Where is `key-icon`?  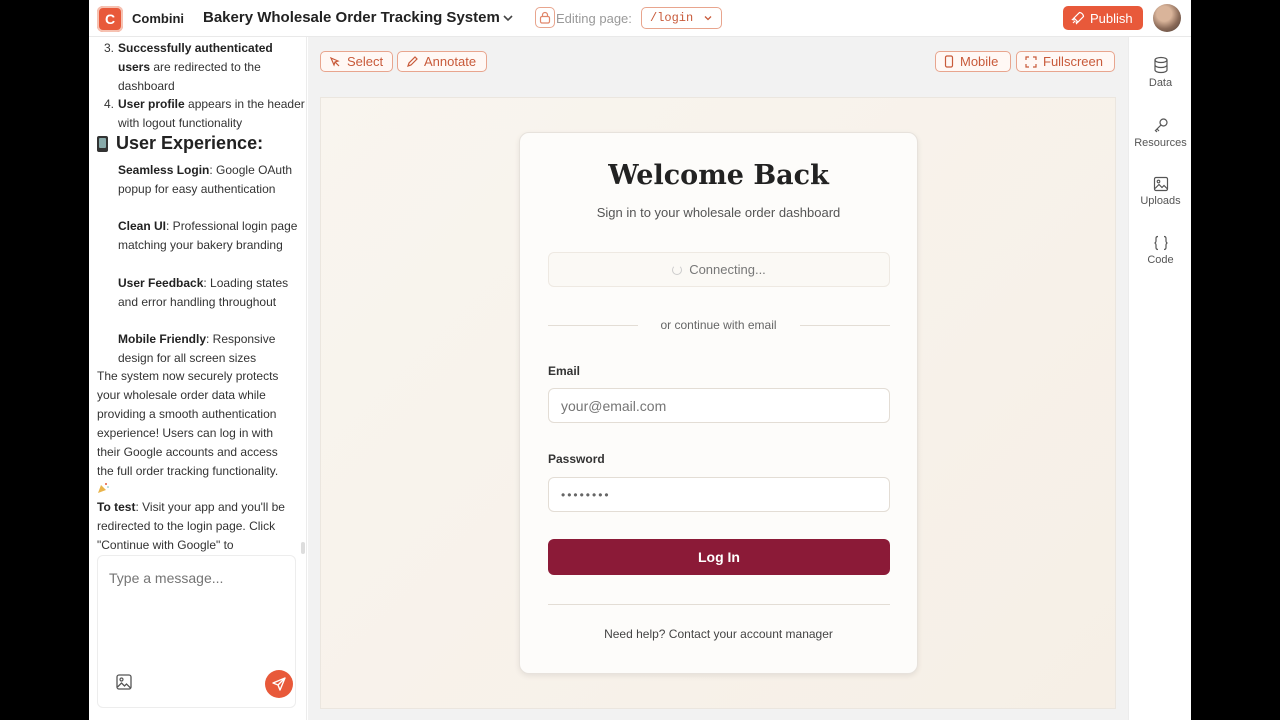 key-icon is located at coordinates (1161, 125).